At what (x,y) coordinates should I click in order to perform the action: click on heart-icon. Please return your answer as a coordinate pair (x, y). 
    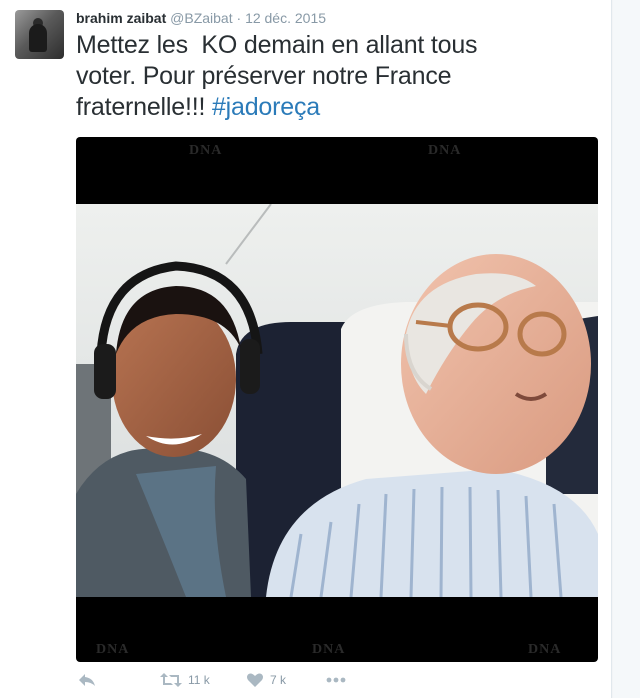
    Looking at the image, I should click on (255, 680).